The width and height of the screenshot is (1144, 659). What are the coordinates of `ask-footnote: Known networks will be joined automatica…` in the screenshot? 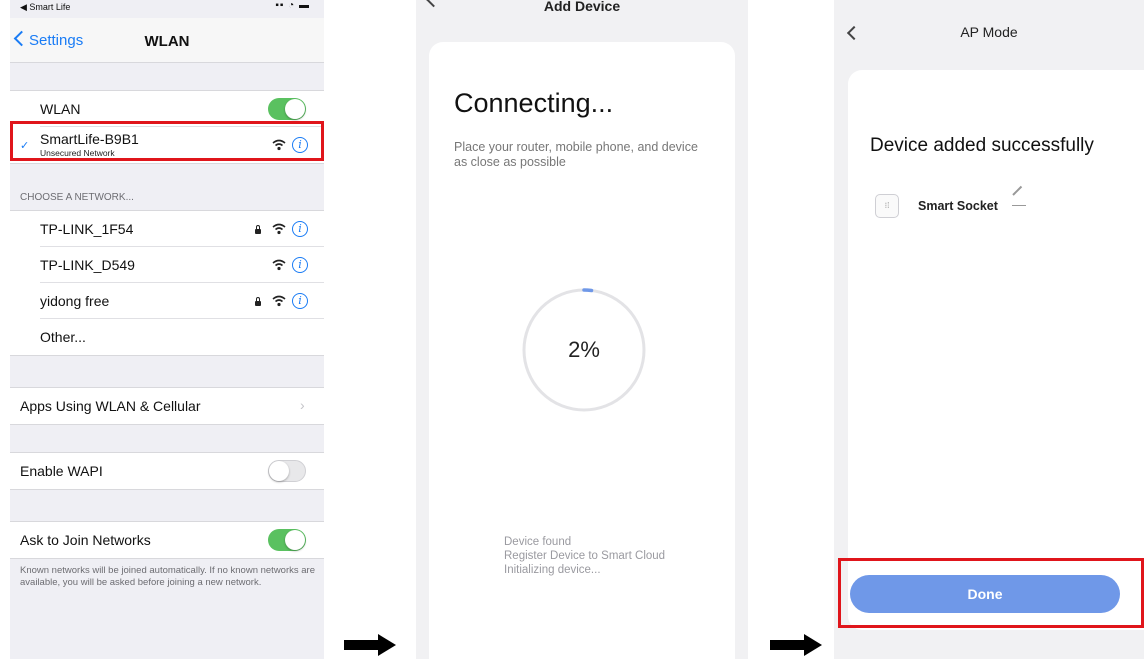 It's located at (167, 576).